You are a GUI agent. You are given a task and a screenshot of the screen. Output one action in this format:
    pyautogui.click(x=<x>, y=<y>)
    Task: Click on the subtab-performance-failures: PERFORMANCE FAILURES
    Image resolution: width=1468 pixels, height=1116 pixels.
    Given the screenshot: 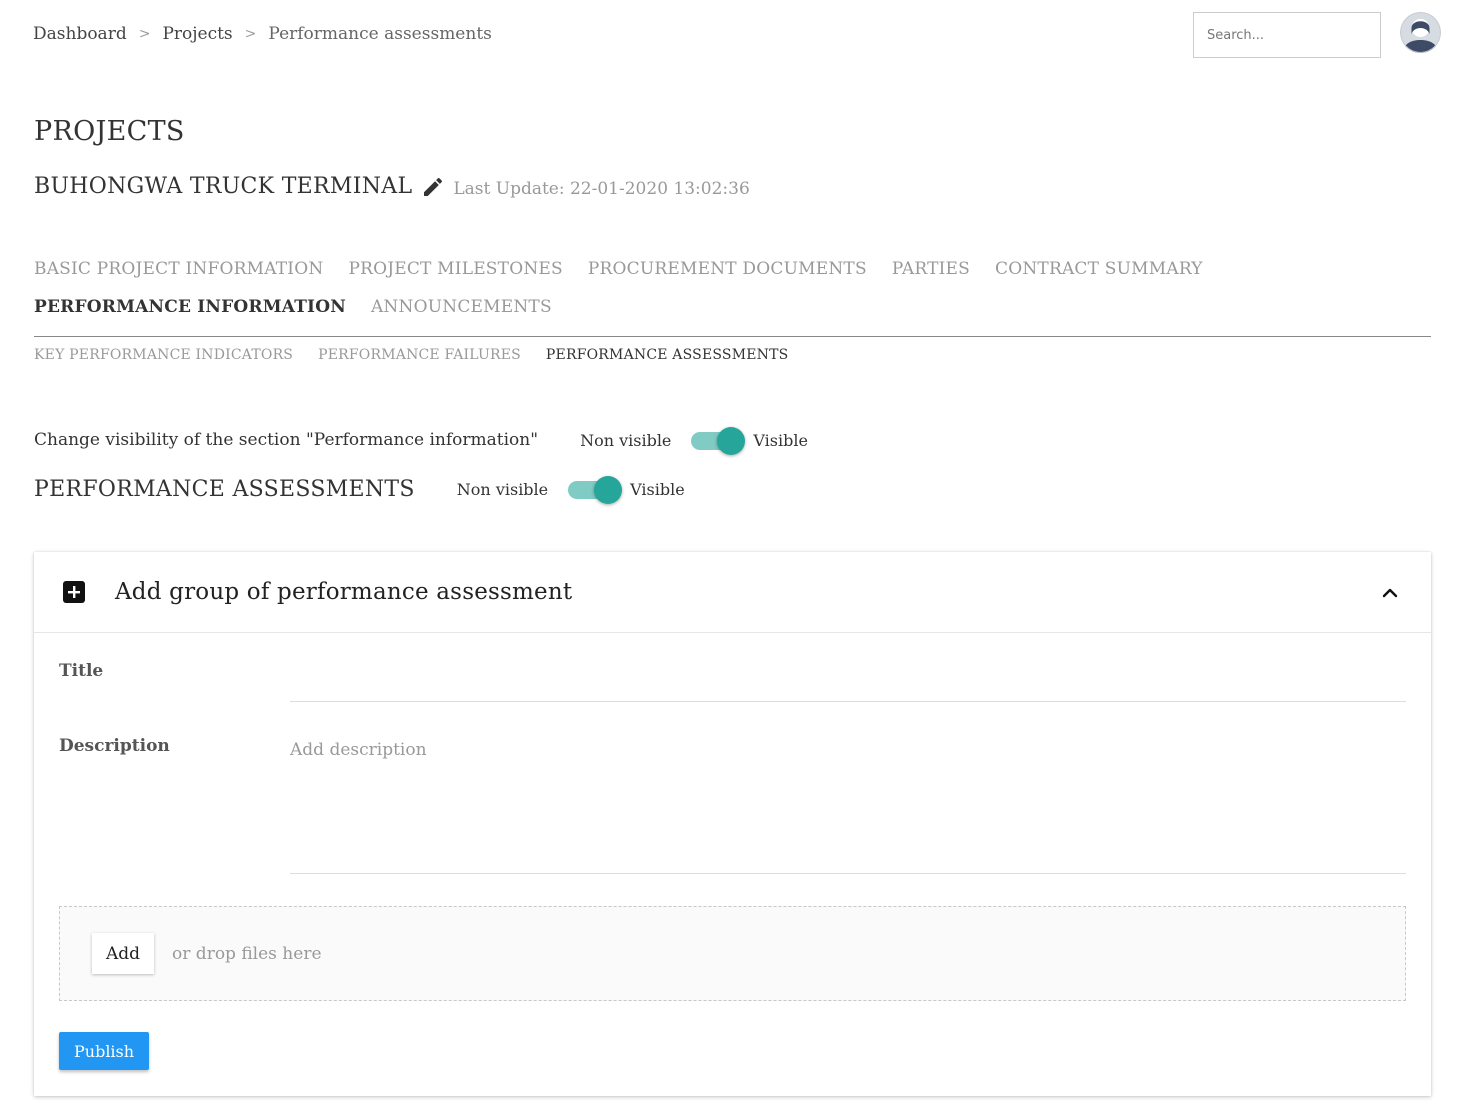 What is the action you would take?
    pyautogui.click(x=419, y=355)
    